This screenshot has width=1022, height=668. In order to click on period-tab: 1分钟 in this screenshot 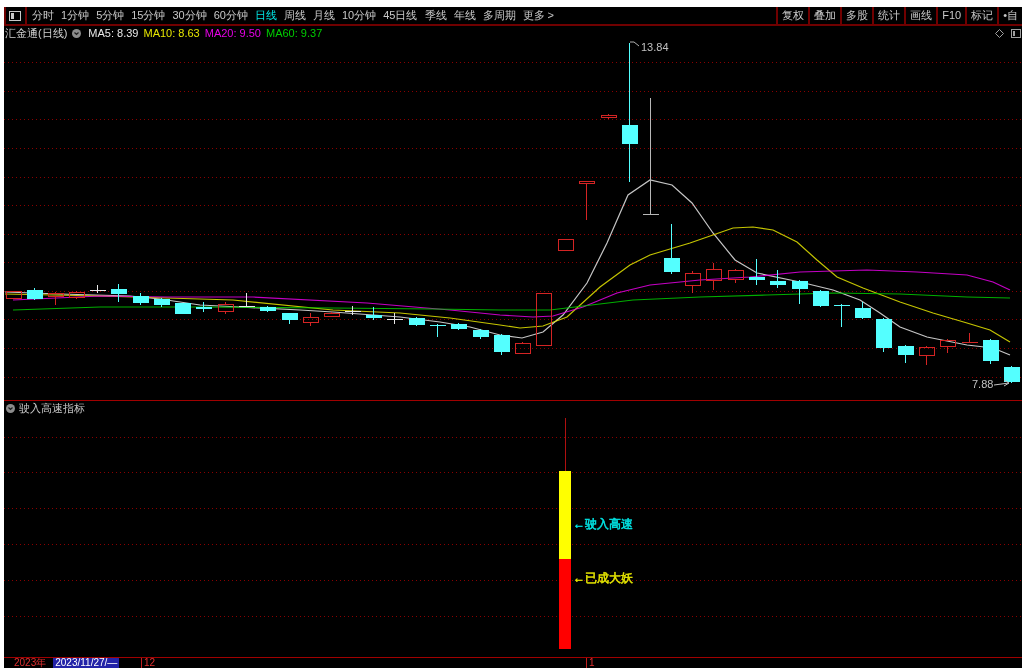, I will do `click(75, 15)`.